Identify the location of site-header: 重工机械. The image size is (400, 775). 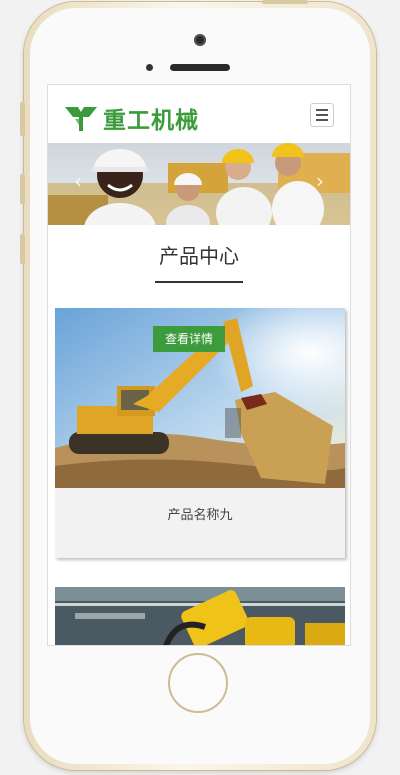
(199, 114).